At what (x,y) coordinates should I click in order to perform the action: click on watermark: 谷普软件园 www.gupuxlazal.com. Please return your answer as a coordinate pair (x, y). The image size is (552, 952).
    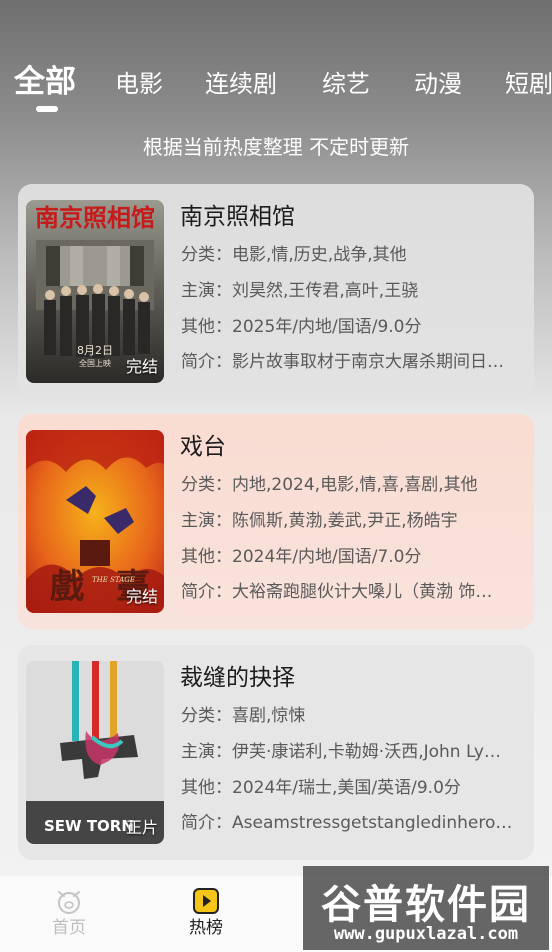
    Looking at the image, I should click on (426, 908).